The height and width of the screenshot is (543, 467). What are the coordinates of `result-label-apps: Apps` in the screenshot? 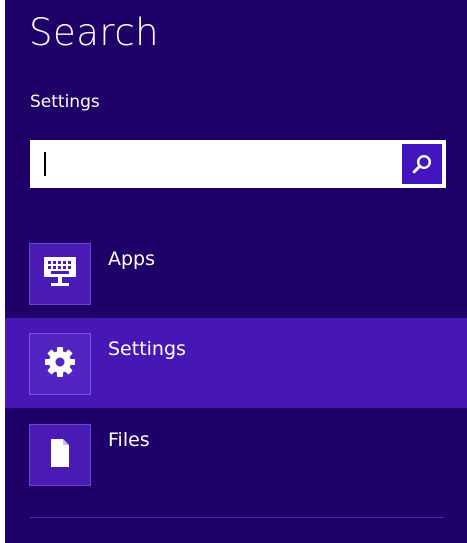 It's located at (132, 259).